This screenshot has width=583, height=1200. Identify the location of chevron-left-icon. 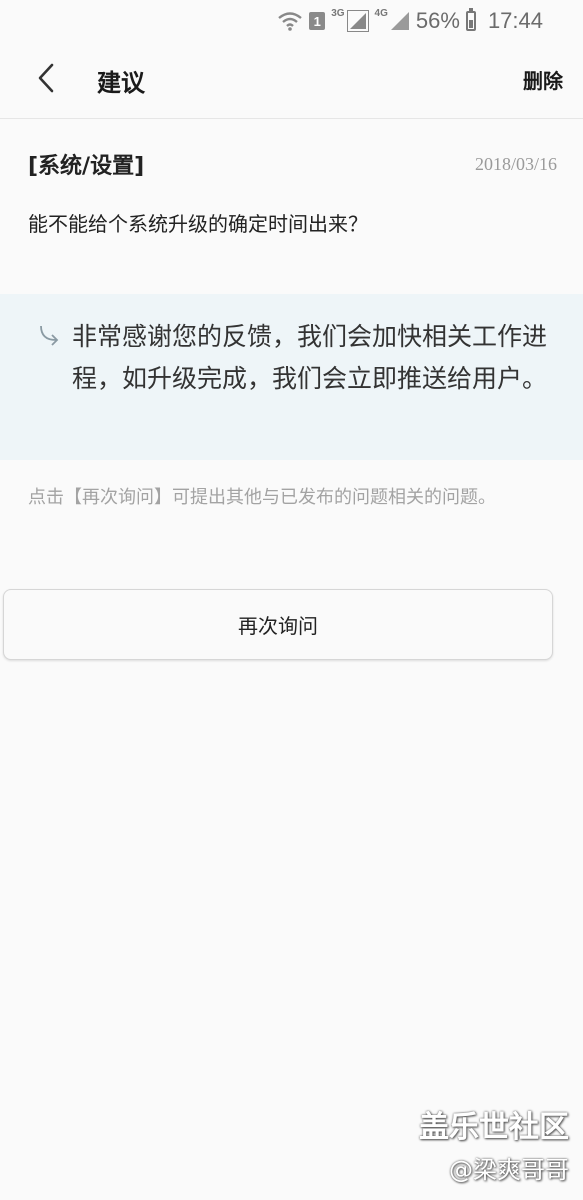
(46, 78).